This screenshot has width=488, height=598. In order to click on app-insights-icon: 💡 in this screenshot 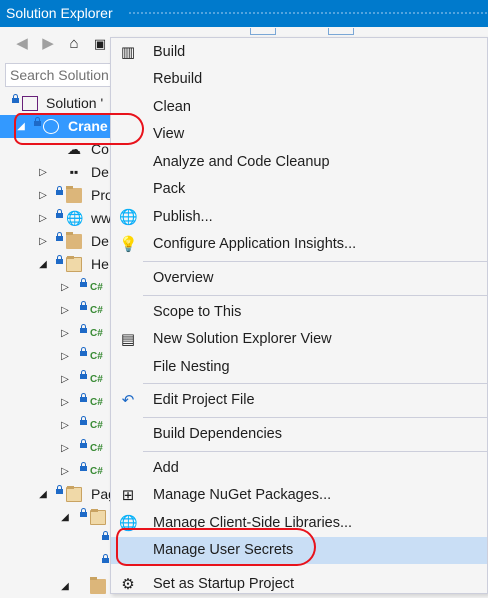, I will do `click(128, 244)`.